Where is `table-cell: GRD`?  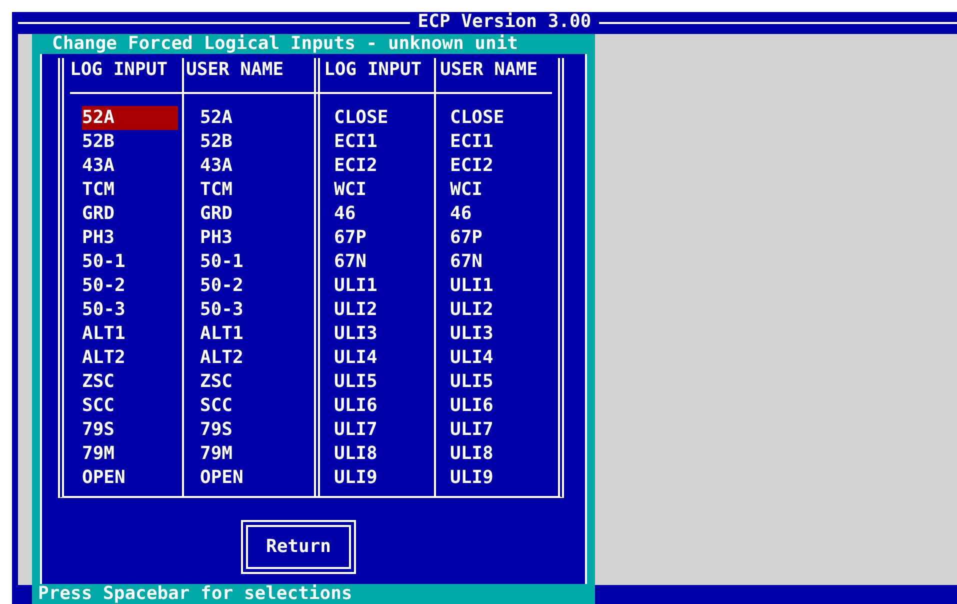 table-cell: GRD is located at coordinates (130, 214).